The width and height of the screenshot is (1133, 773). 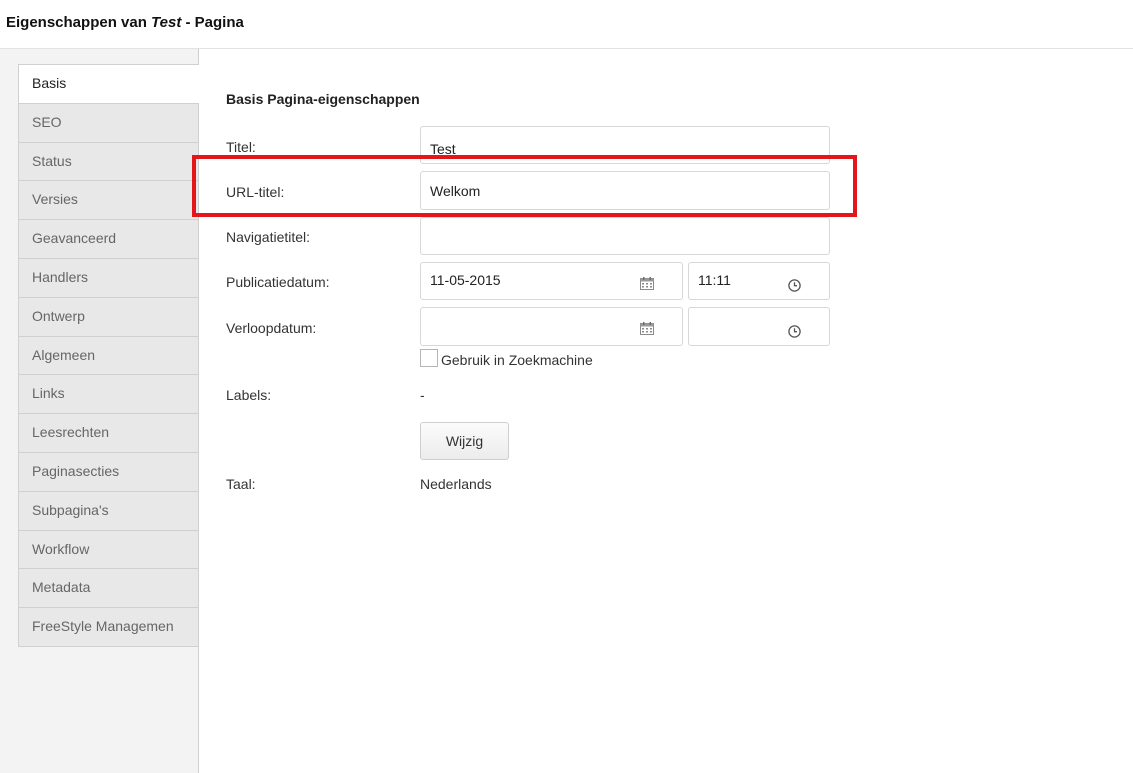 I want to click on labels-label: Labels:, so click(x=249, y=395).